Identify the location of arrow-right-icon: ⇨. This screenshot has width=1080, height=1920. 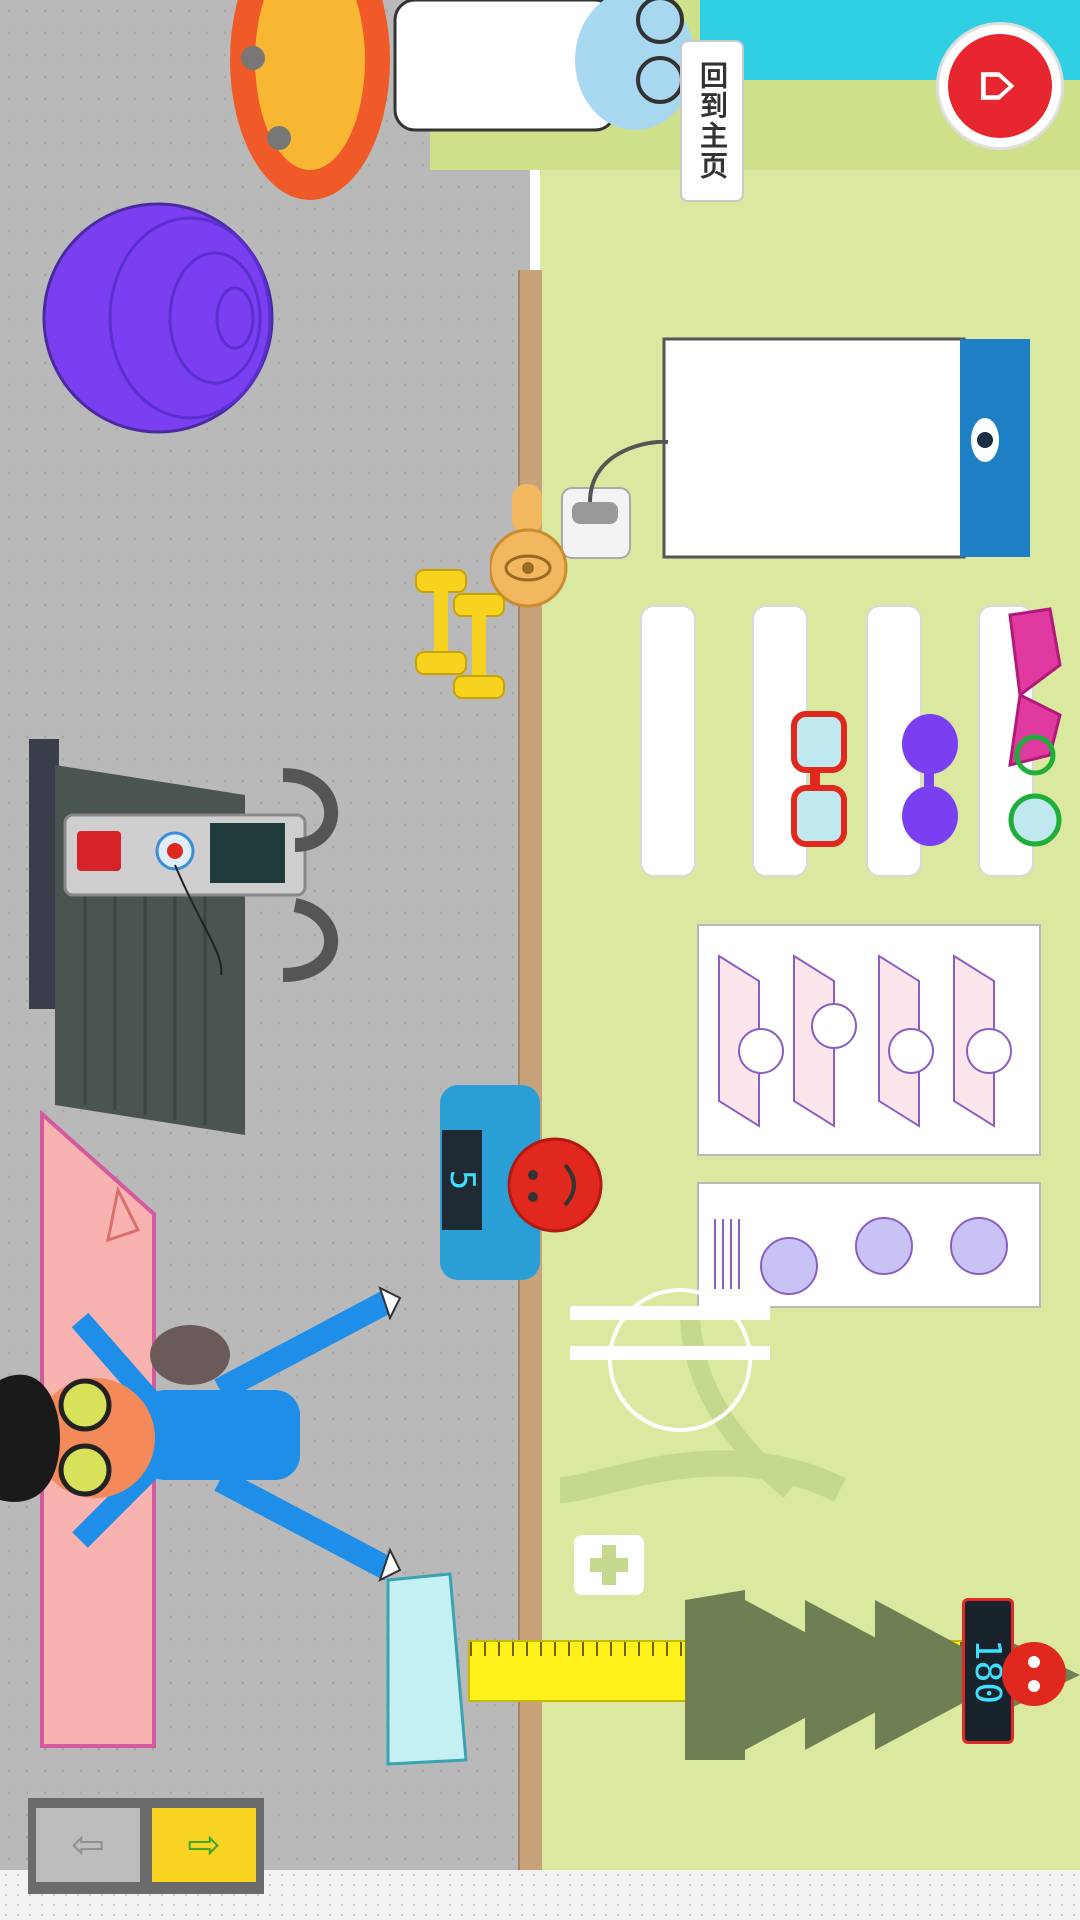
(204, 1845).